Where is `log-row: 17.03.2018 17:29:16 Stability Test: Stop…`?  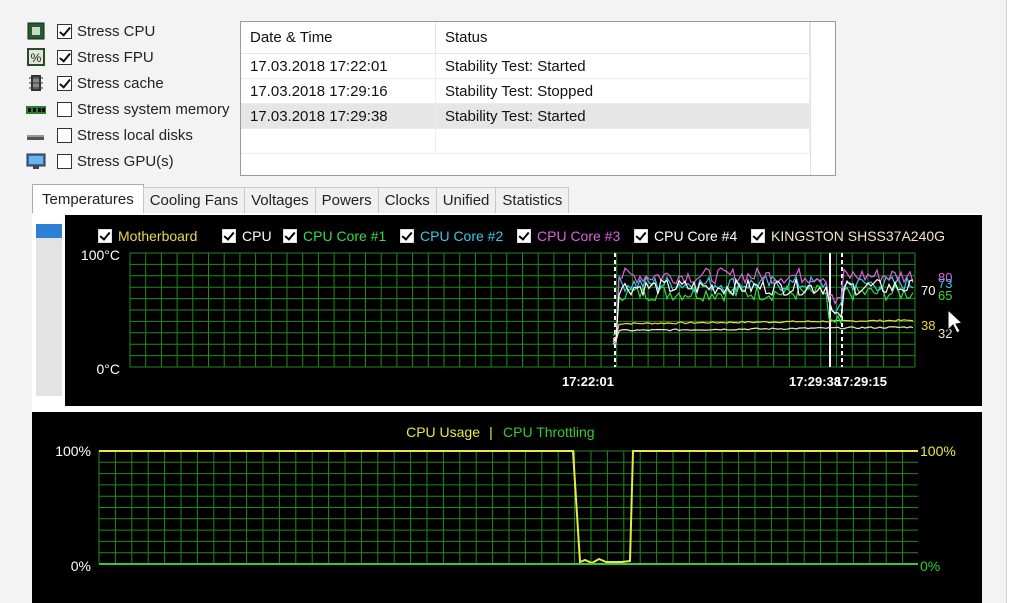
log-row: 17.03.2018 17:29:16 Stability Test: Stop… is located at coordinates (525, 91).